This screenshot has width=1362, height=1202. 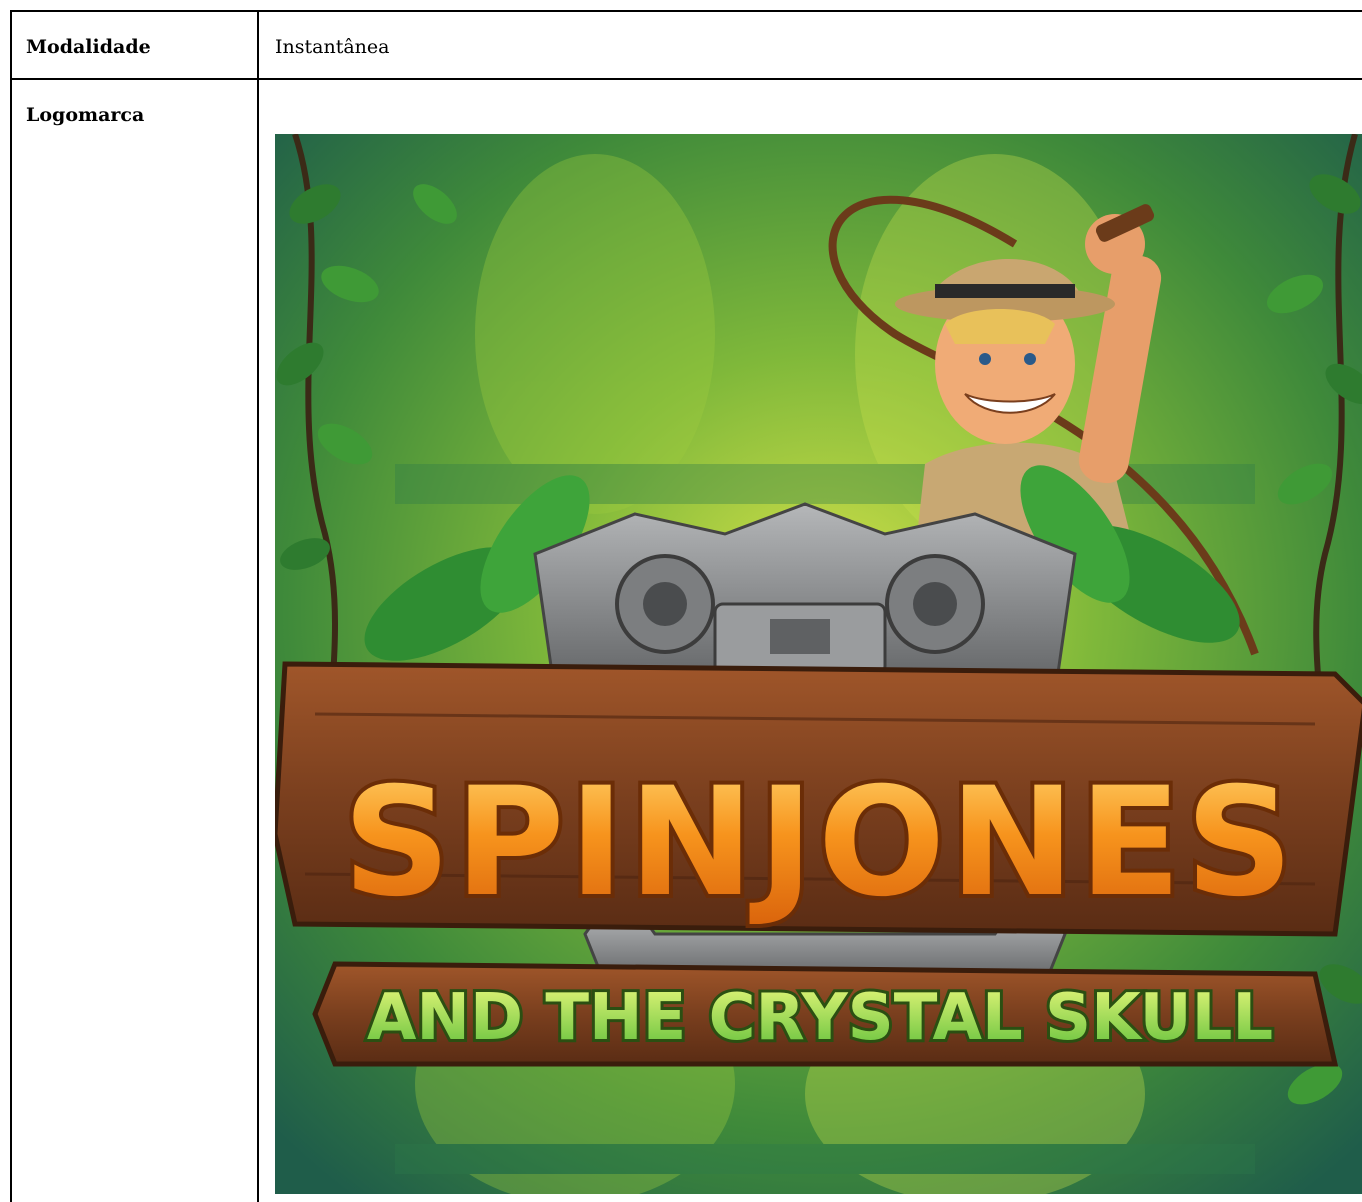 What do you see at coordinates (809, 45) in the screenshot?
I see `value-cell: Instantânea` at bounding box center [809, 45].